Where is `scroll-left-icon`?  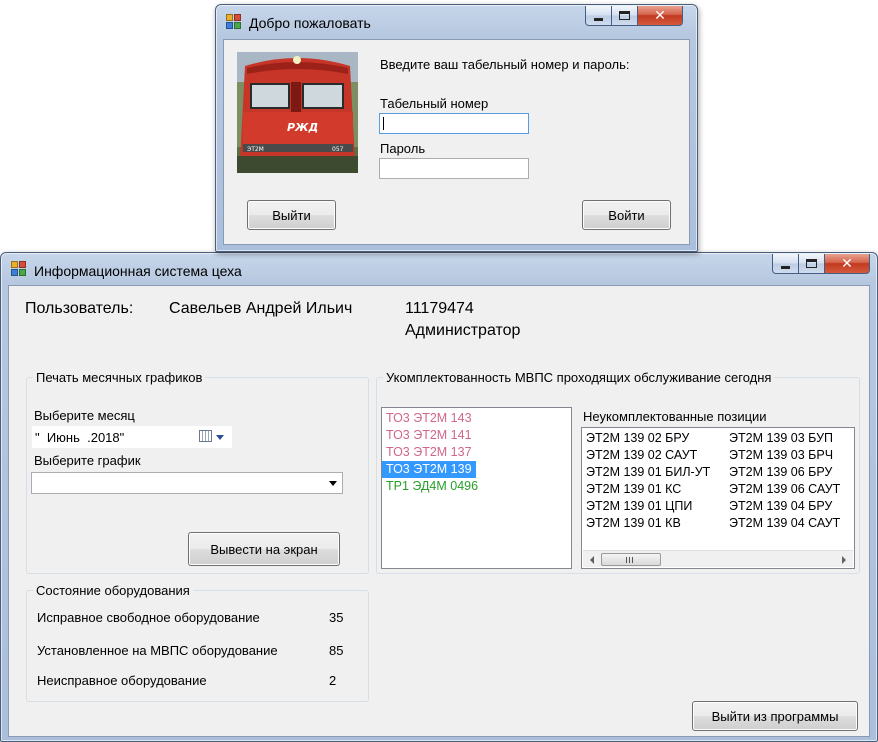
scroll-left-icon is located at coordinates (592, 560).